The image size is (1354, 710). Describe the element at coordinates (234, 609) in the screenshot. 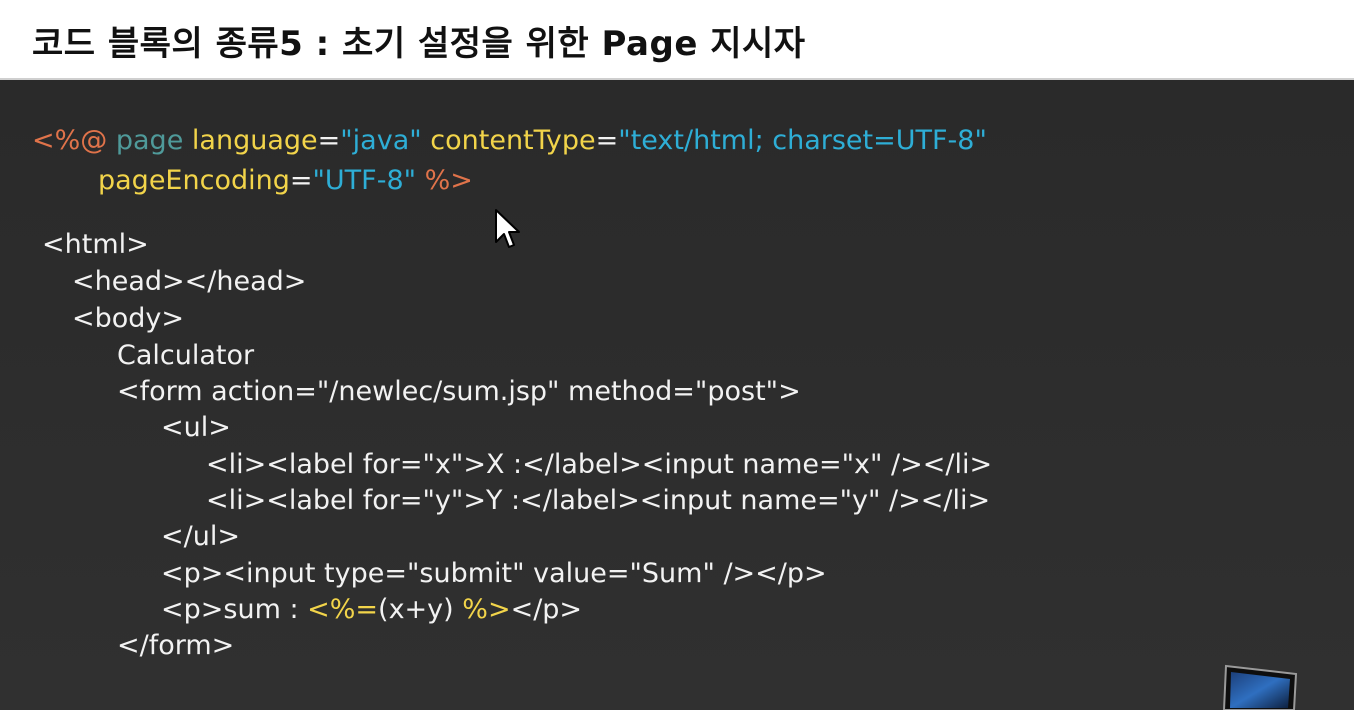

I see `p-sum-prefix: <p>sum :` at that location.